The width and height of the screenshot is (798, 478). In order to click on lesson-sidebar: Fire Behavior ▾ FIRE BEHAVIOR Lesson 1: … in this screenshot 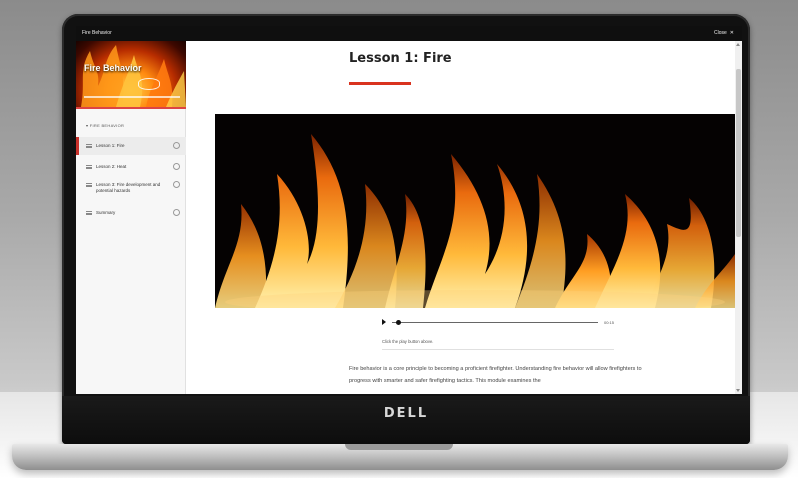, I will do `click(131, 217)`.